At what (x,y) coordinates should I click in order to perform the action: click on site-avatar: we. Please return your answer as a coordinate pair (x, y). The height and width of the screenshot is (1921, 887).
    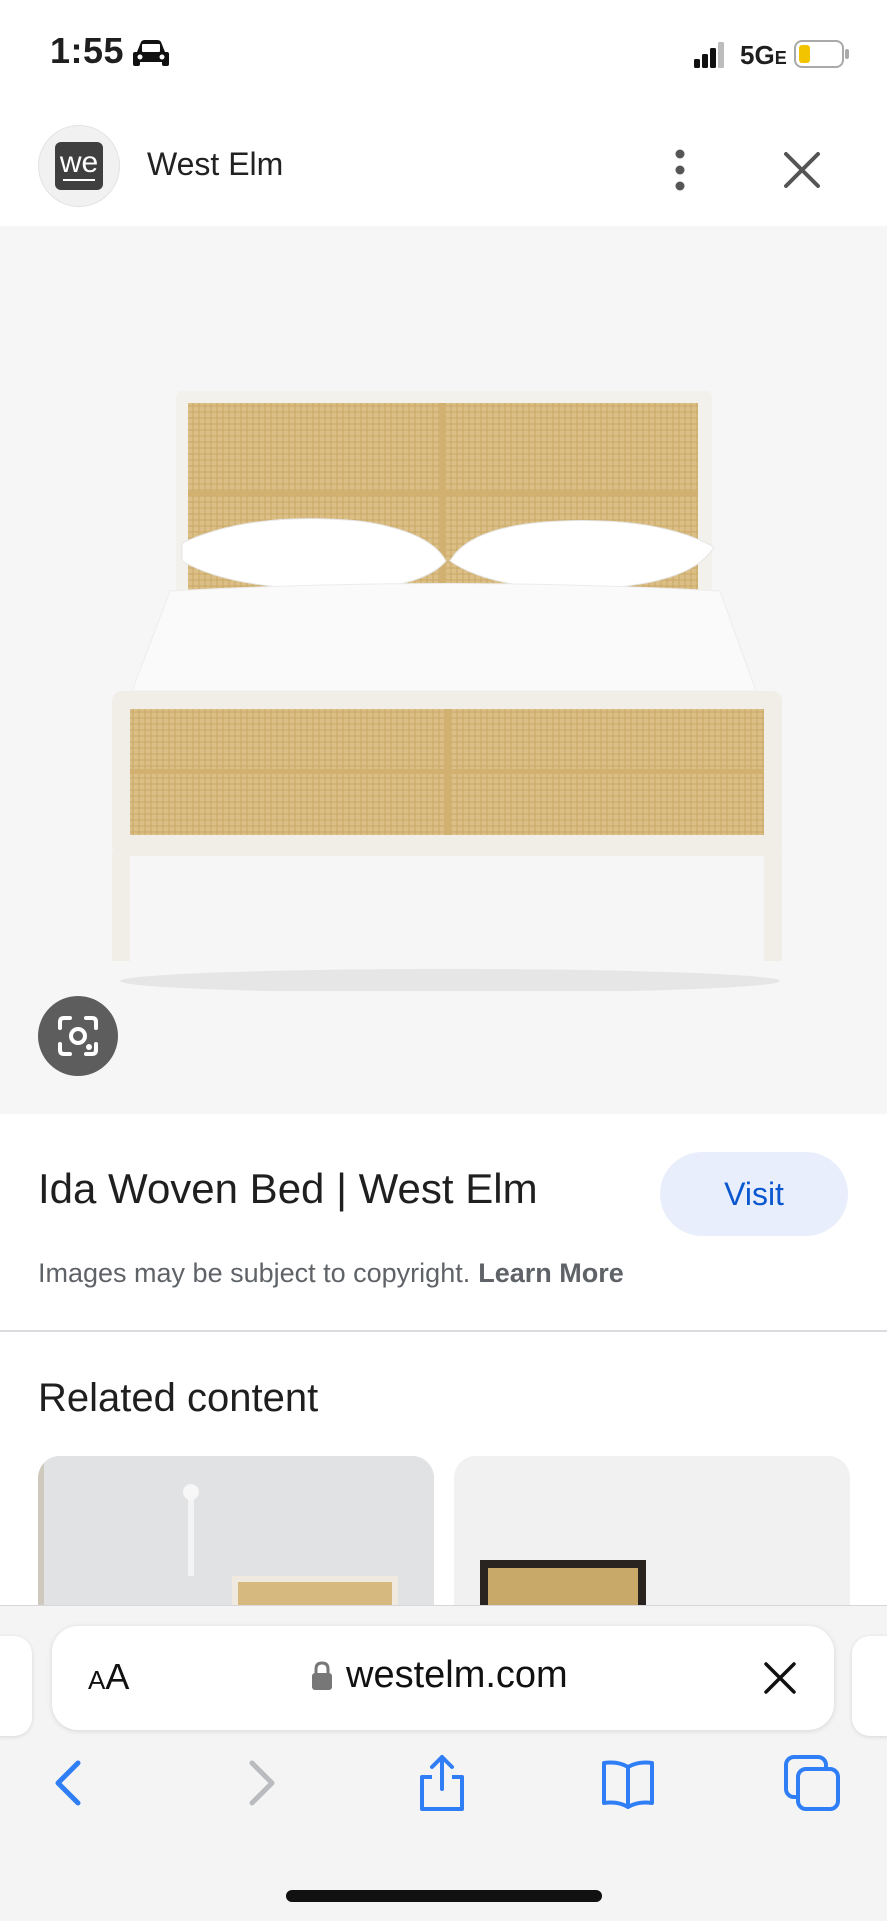
    Looking at the image, I should click on (79, 166).